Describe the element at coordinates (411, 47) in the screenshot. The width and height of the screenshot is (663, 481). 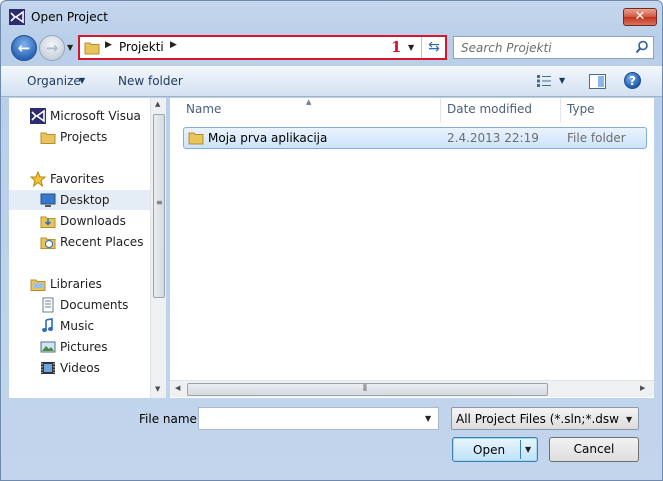
I see `address-dropdown-icon: ▼` at that location.